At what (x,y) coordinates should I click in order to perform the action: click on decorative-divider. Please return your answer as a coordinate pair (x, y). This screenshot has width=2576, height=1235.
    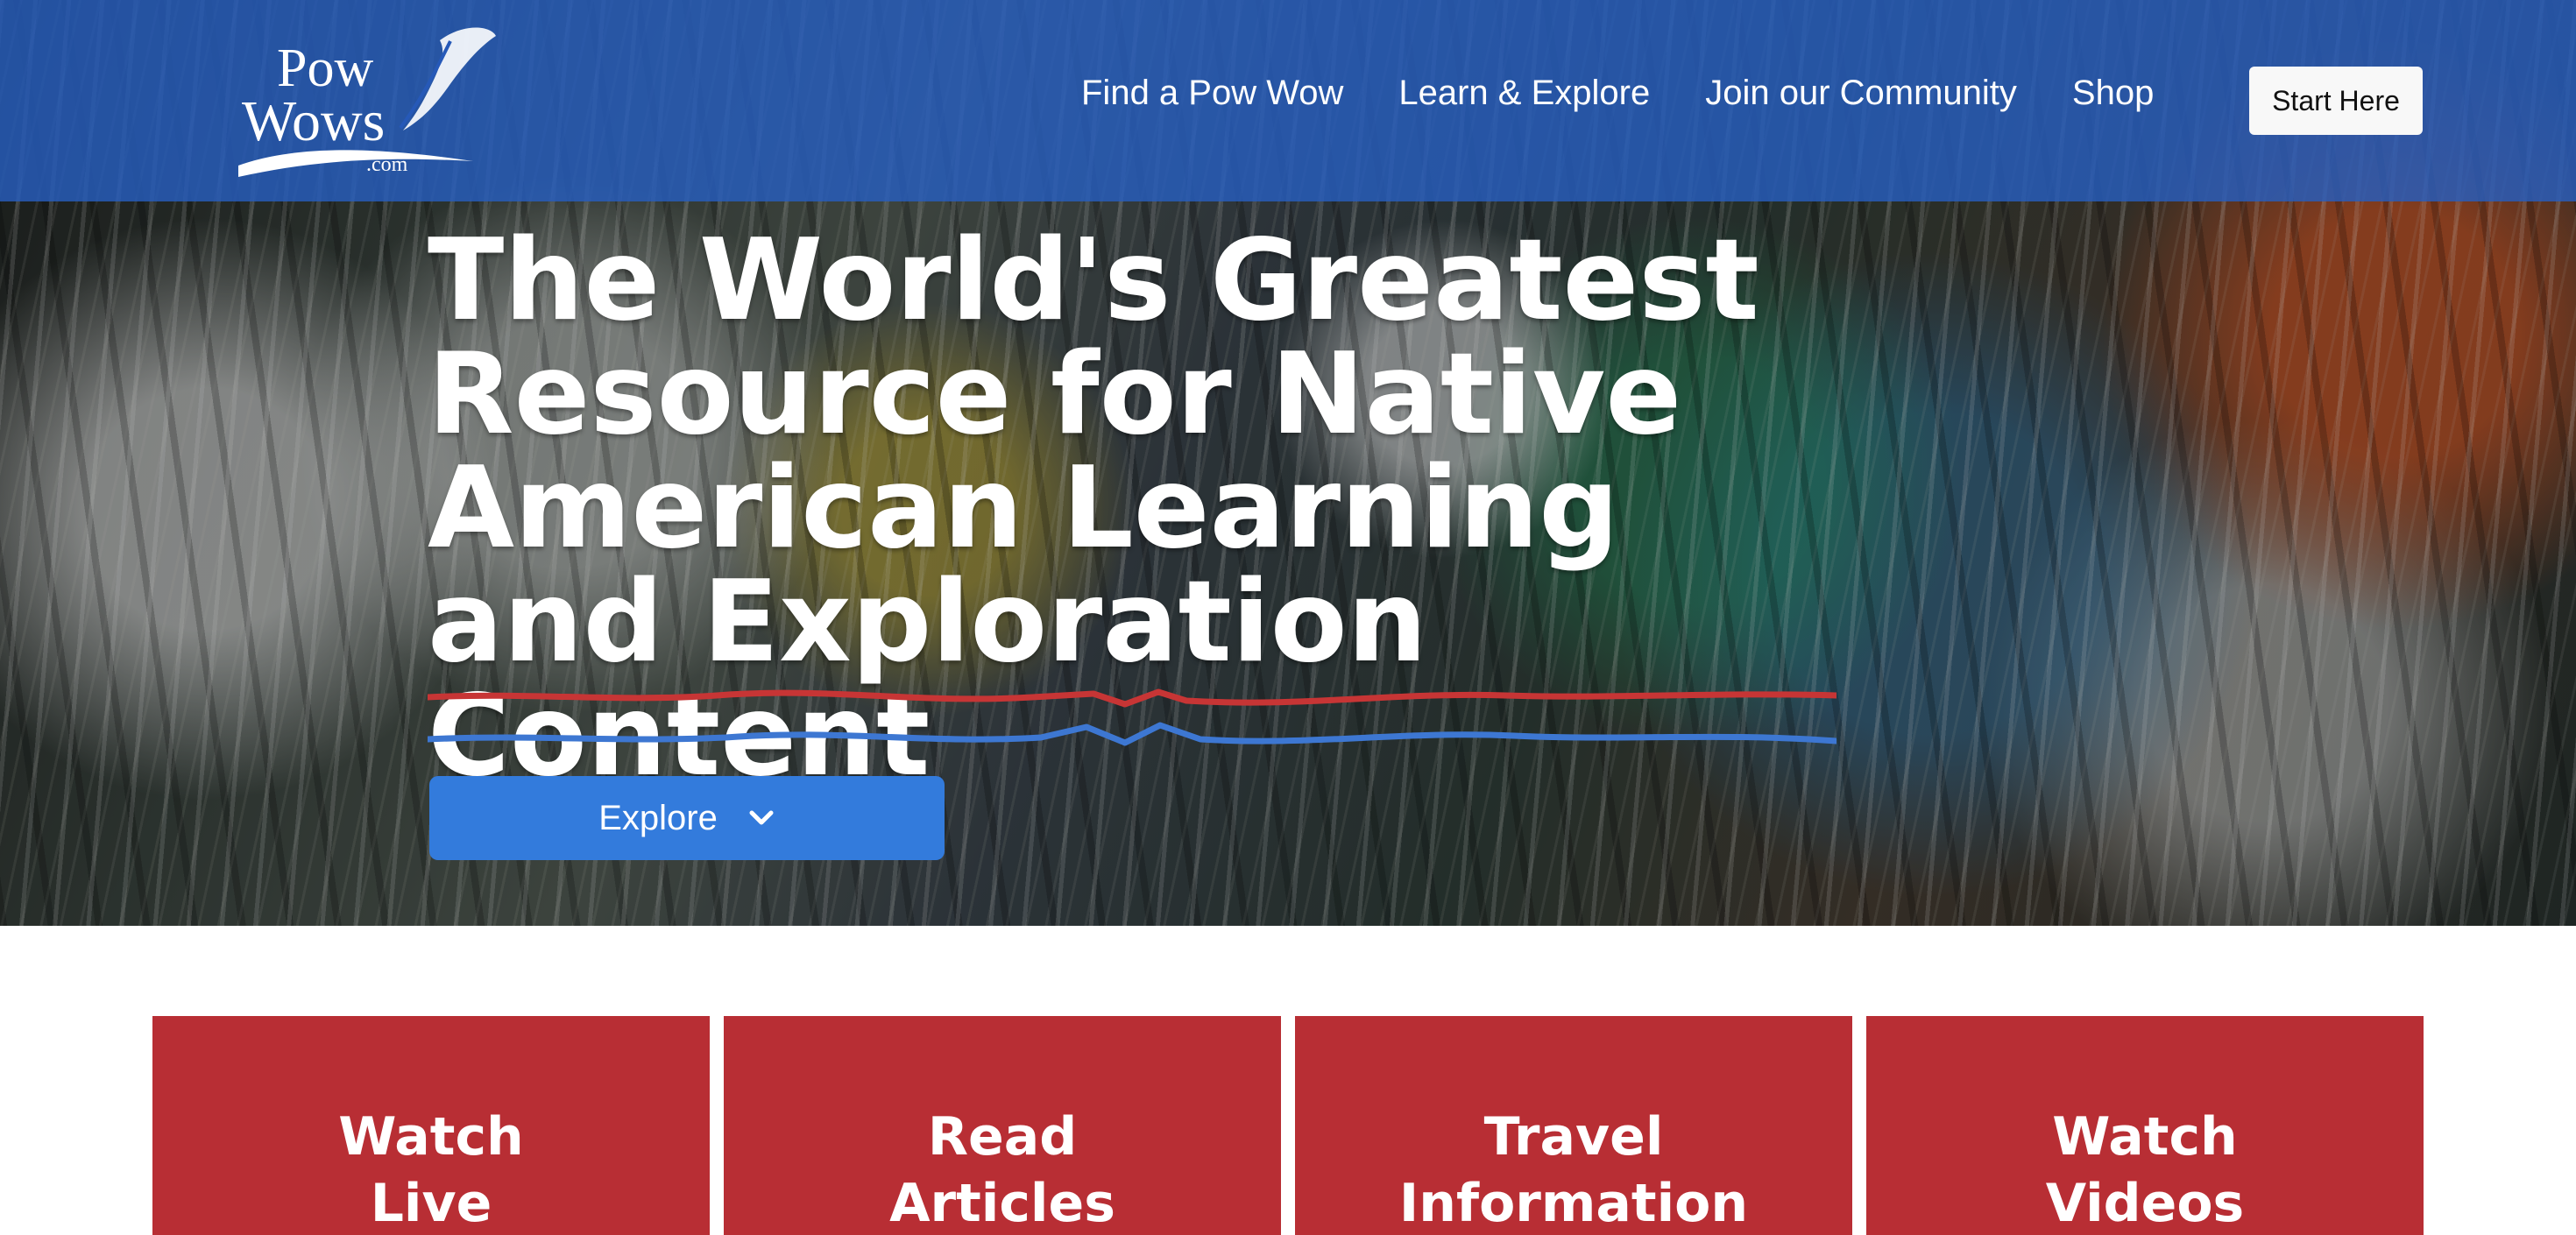
    Looking at the image, I should click on (1132, 714).